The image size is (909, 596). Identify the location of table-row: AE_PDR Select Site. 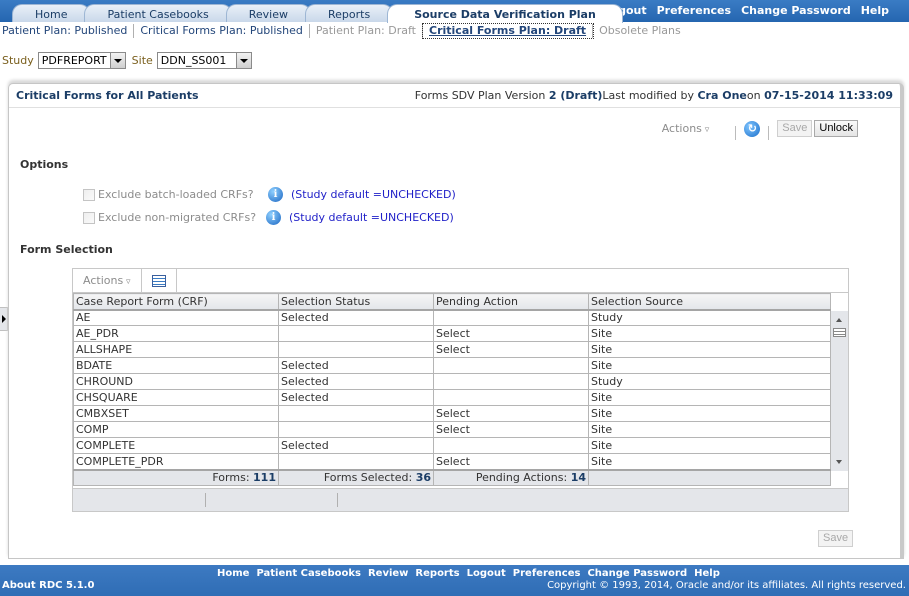
(452, 333).